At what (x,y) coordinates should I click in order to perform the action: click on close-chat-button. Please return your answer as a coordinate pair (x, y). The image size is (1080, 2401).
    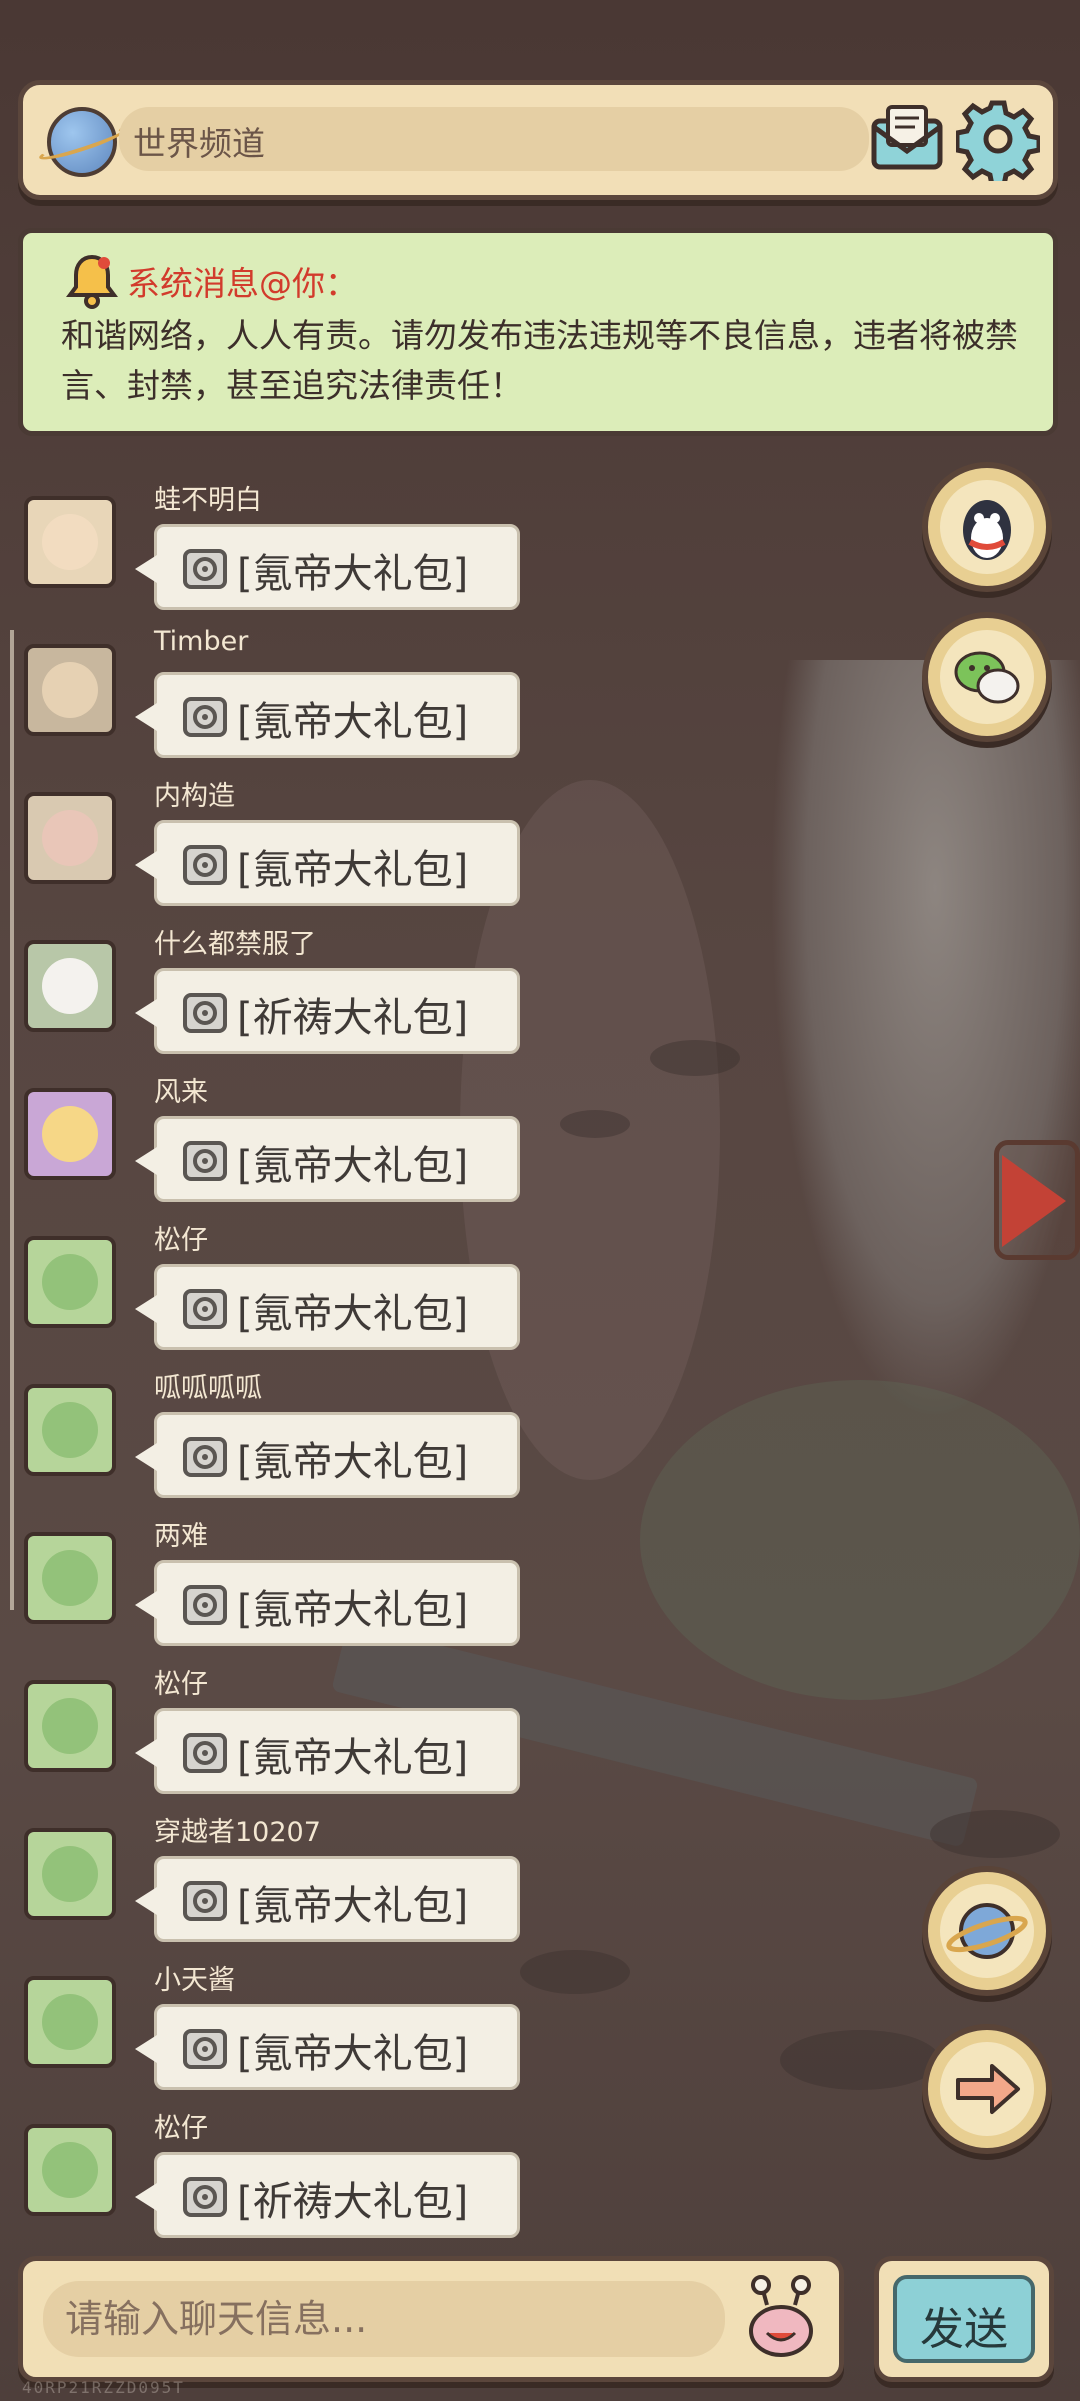
    Looking at the image, I should click on (987, 2089).